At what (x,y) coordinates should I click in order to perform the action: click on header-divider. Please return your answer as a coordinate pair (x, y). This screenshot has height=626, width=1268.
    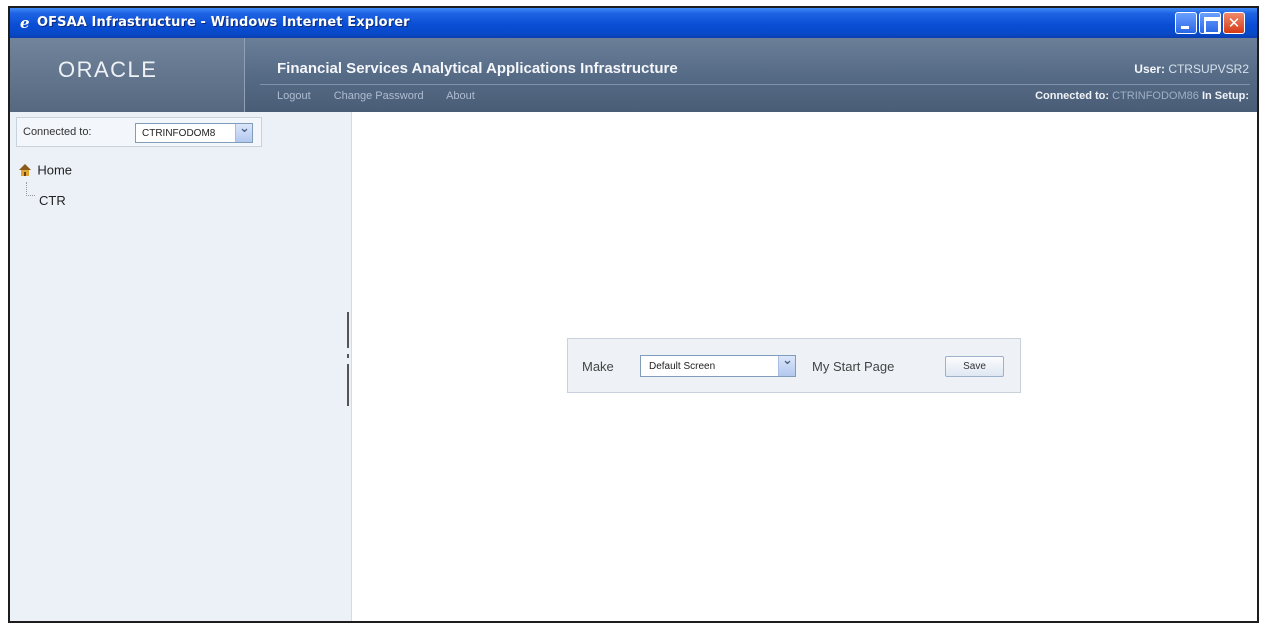
    Looking at the image, I should click on (755, 84).